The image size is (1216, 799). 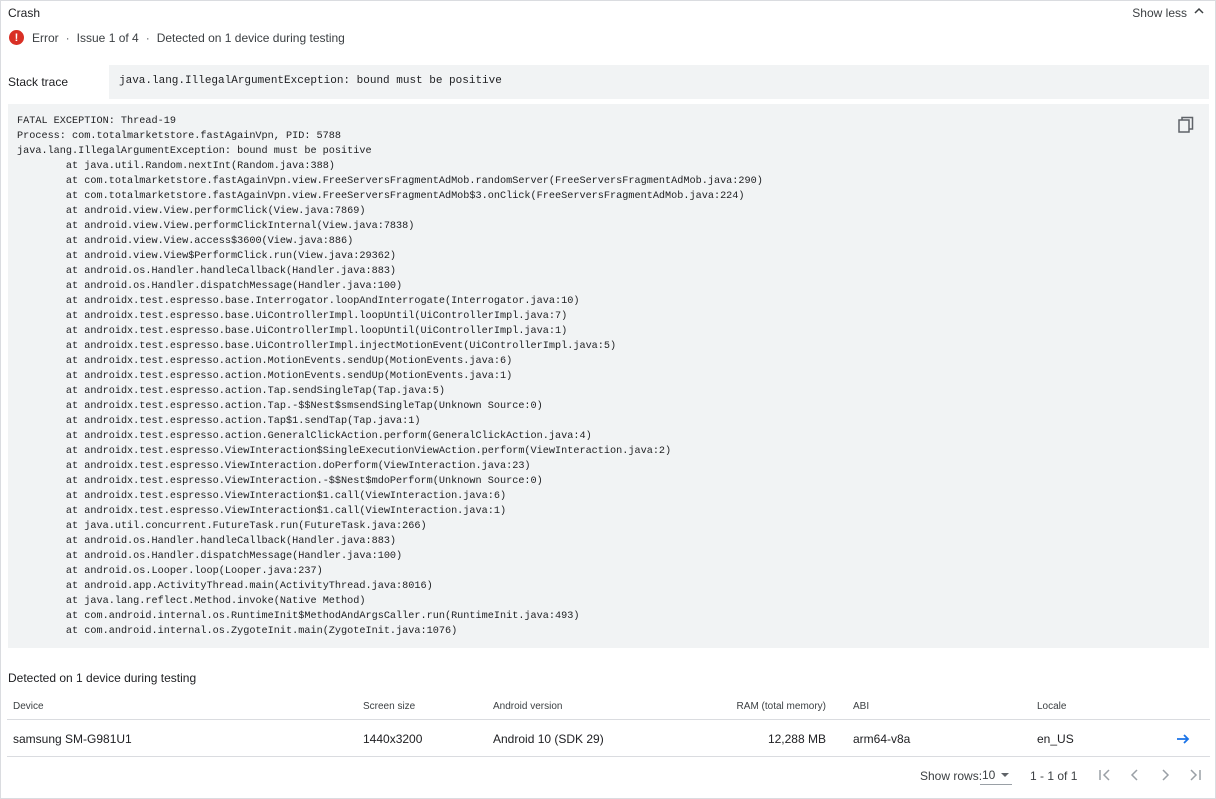 What do you see at coordinates (1159, 12) in the screenshot?
I see `show-less-label: Show less` at bounding box center [1159, 12].